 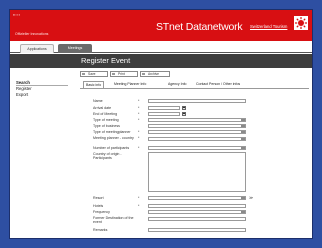 I want to click on former-destination-input, so click(x=197, y=219).